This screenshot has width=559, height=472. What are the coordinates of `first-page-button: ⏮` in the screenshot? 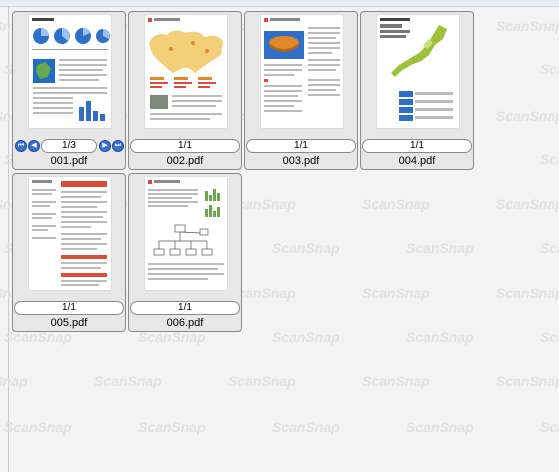 It's located at (21, 146).